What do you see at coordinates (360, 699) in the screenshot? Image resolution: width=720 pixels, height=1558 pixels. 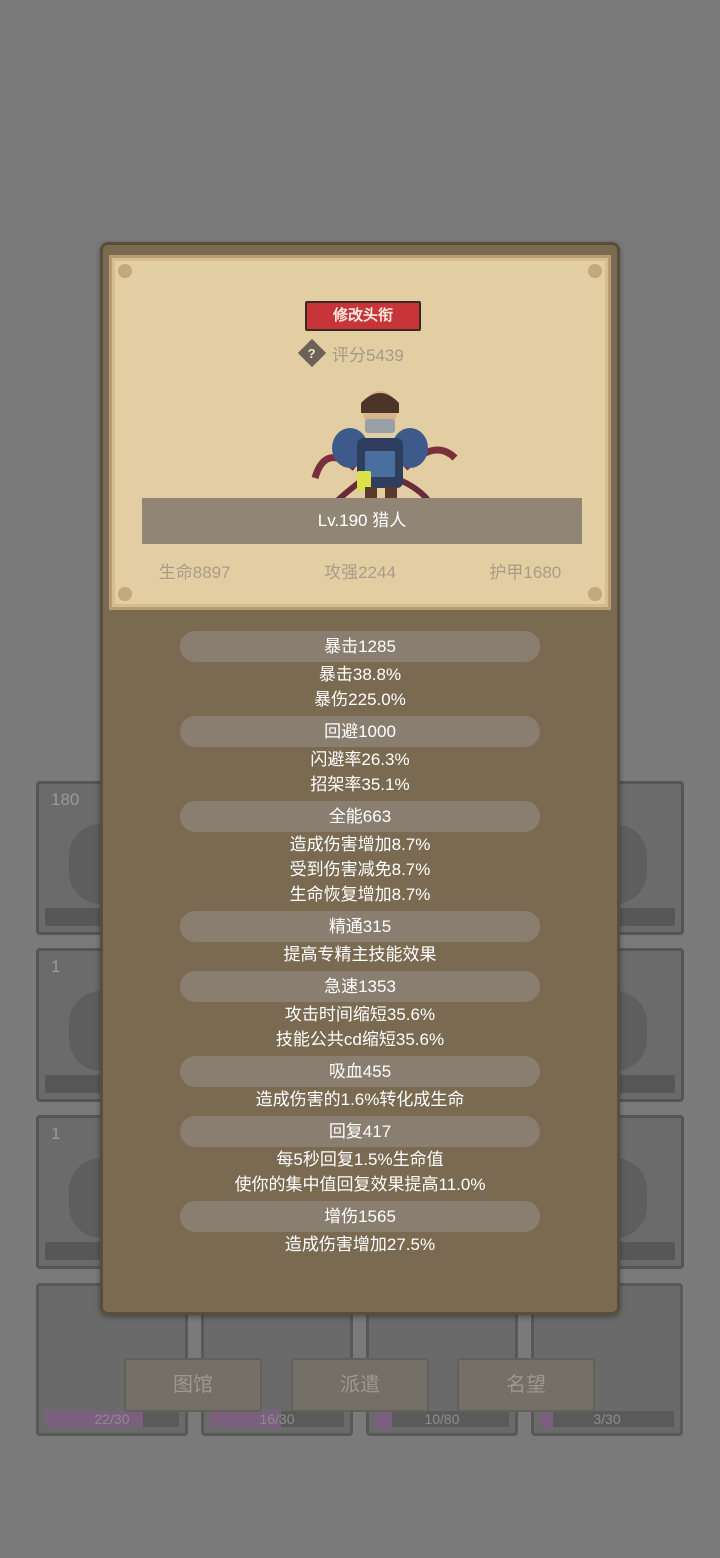 I see `attr-line: 暴伤225.0%` at bounding box center [360, 699].